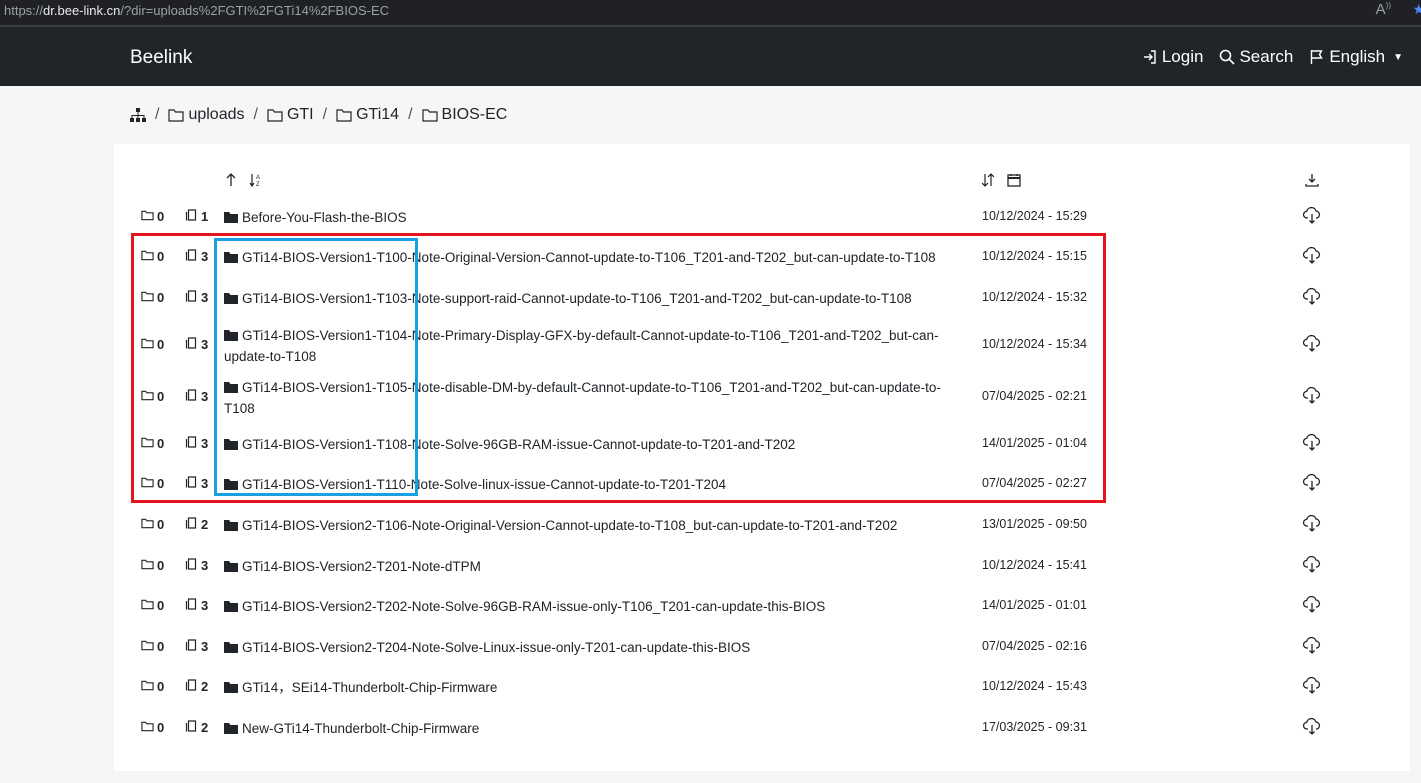  What do you see at coordinates (600, 728) in the screenshot?
I see `folder-name-link: New-GTi14-Thunderbolt-Chip-Firmware` at bounding box center [600, 728].